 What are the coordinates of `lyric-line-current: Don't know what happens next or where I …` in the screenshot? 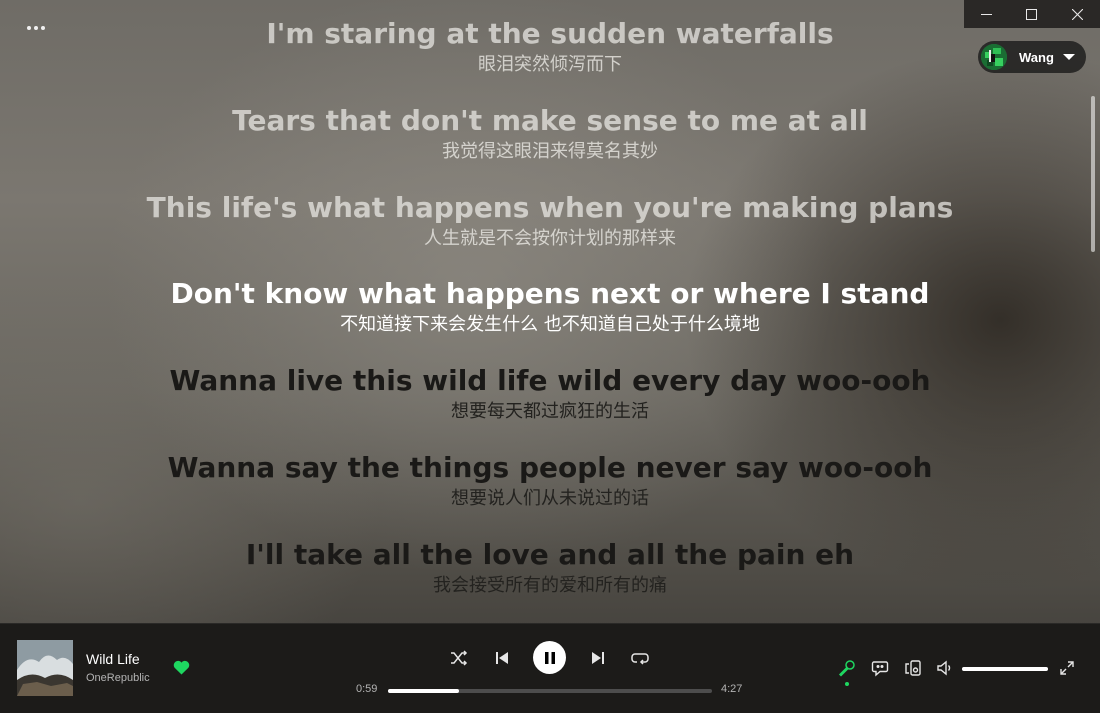 It's located at (550, 317).